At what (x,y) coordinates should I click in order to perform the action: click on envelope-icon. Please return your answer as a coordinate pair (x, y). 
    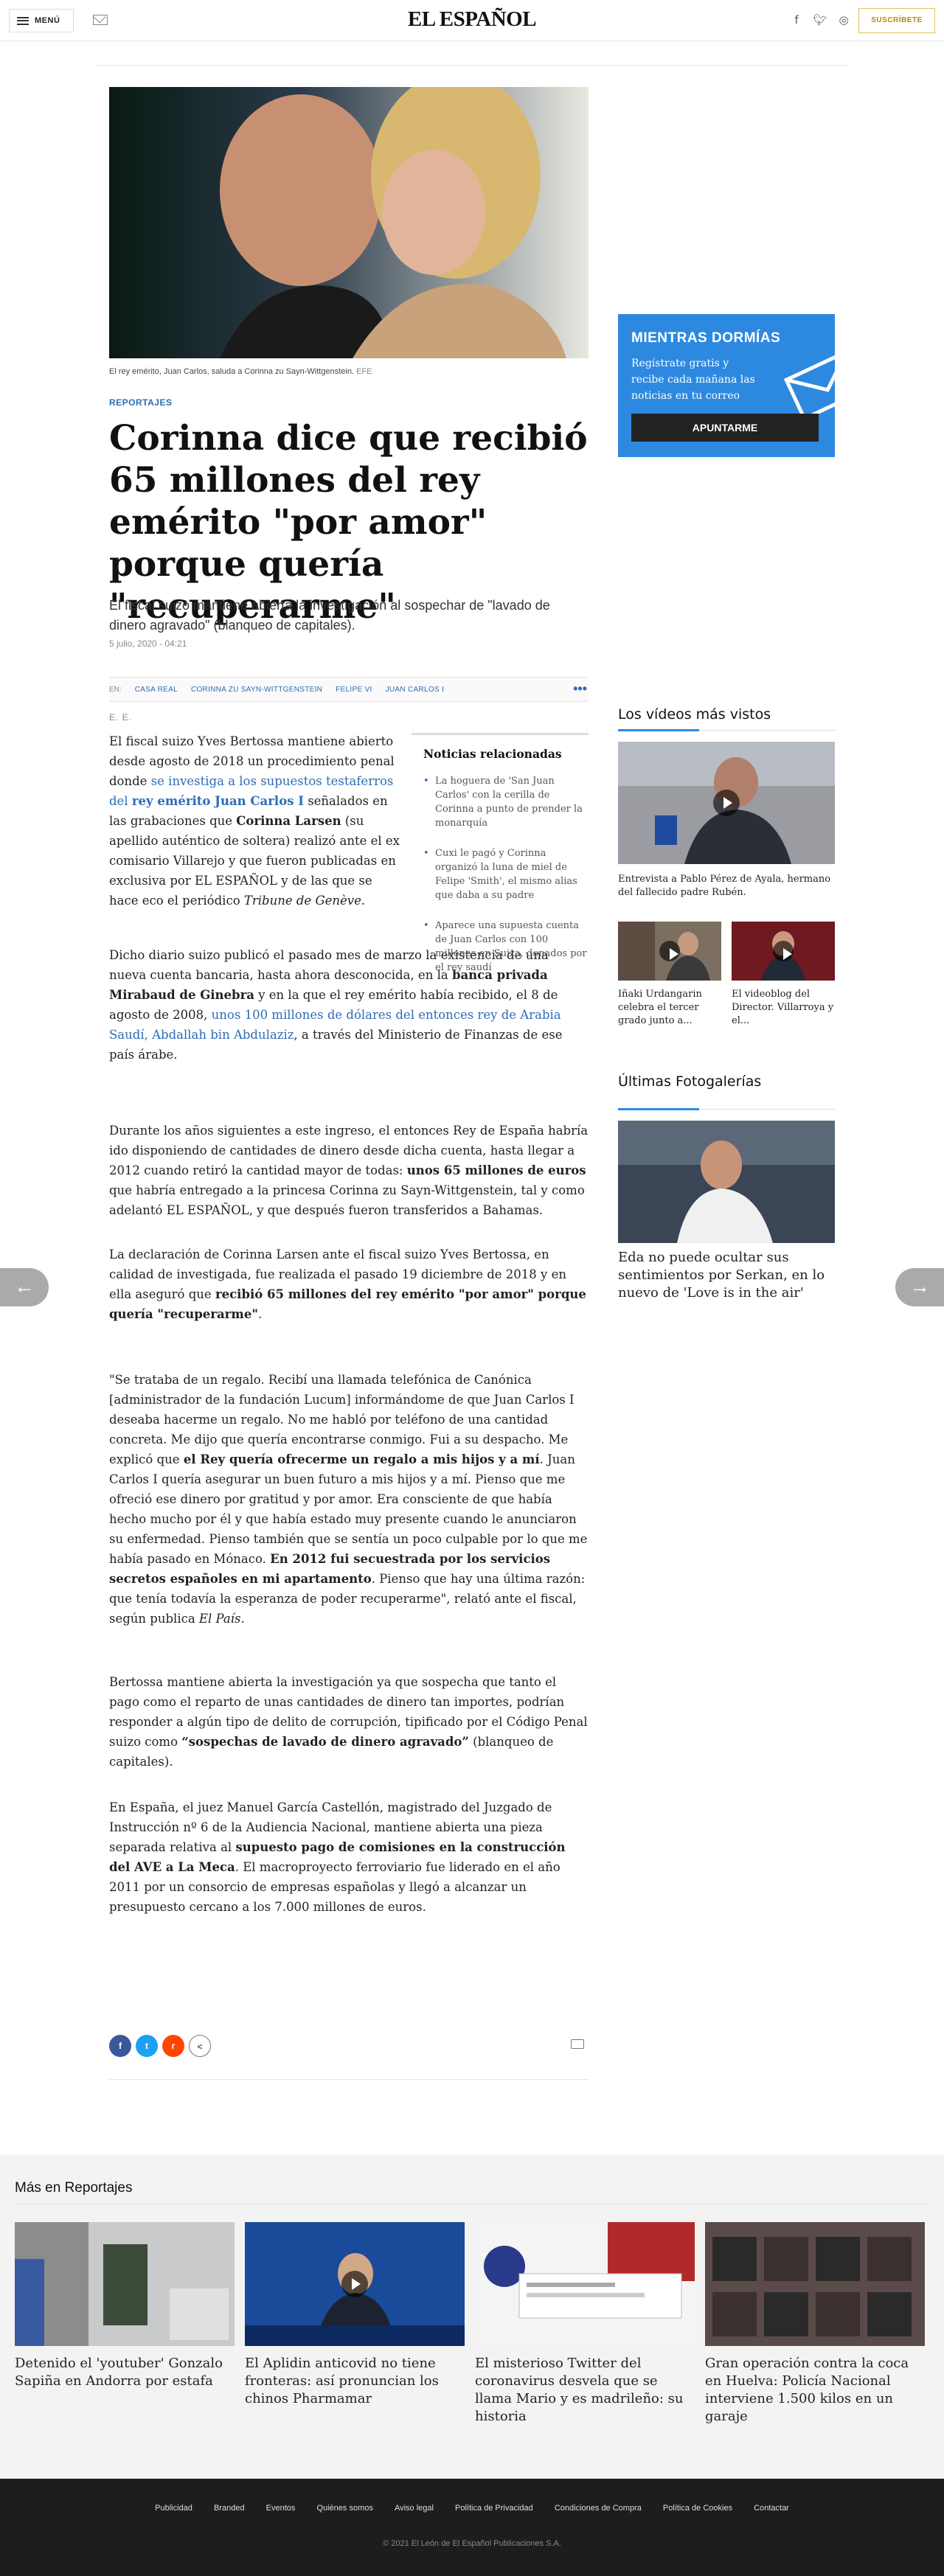
    Looking at the image, I should click on (809, 386).